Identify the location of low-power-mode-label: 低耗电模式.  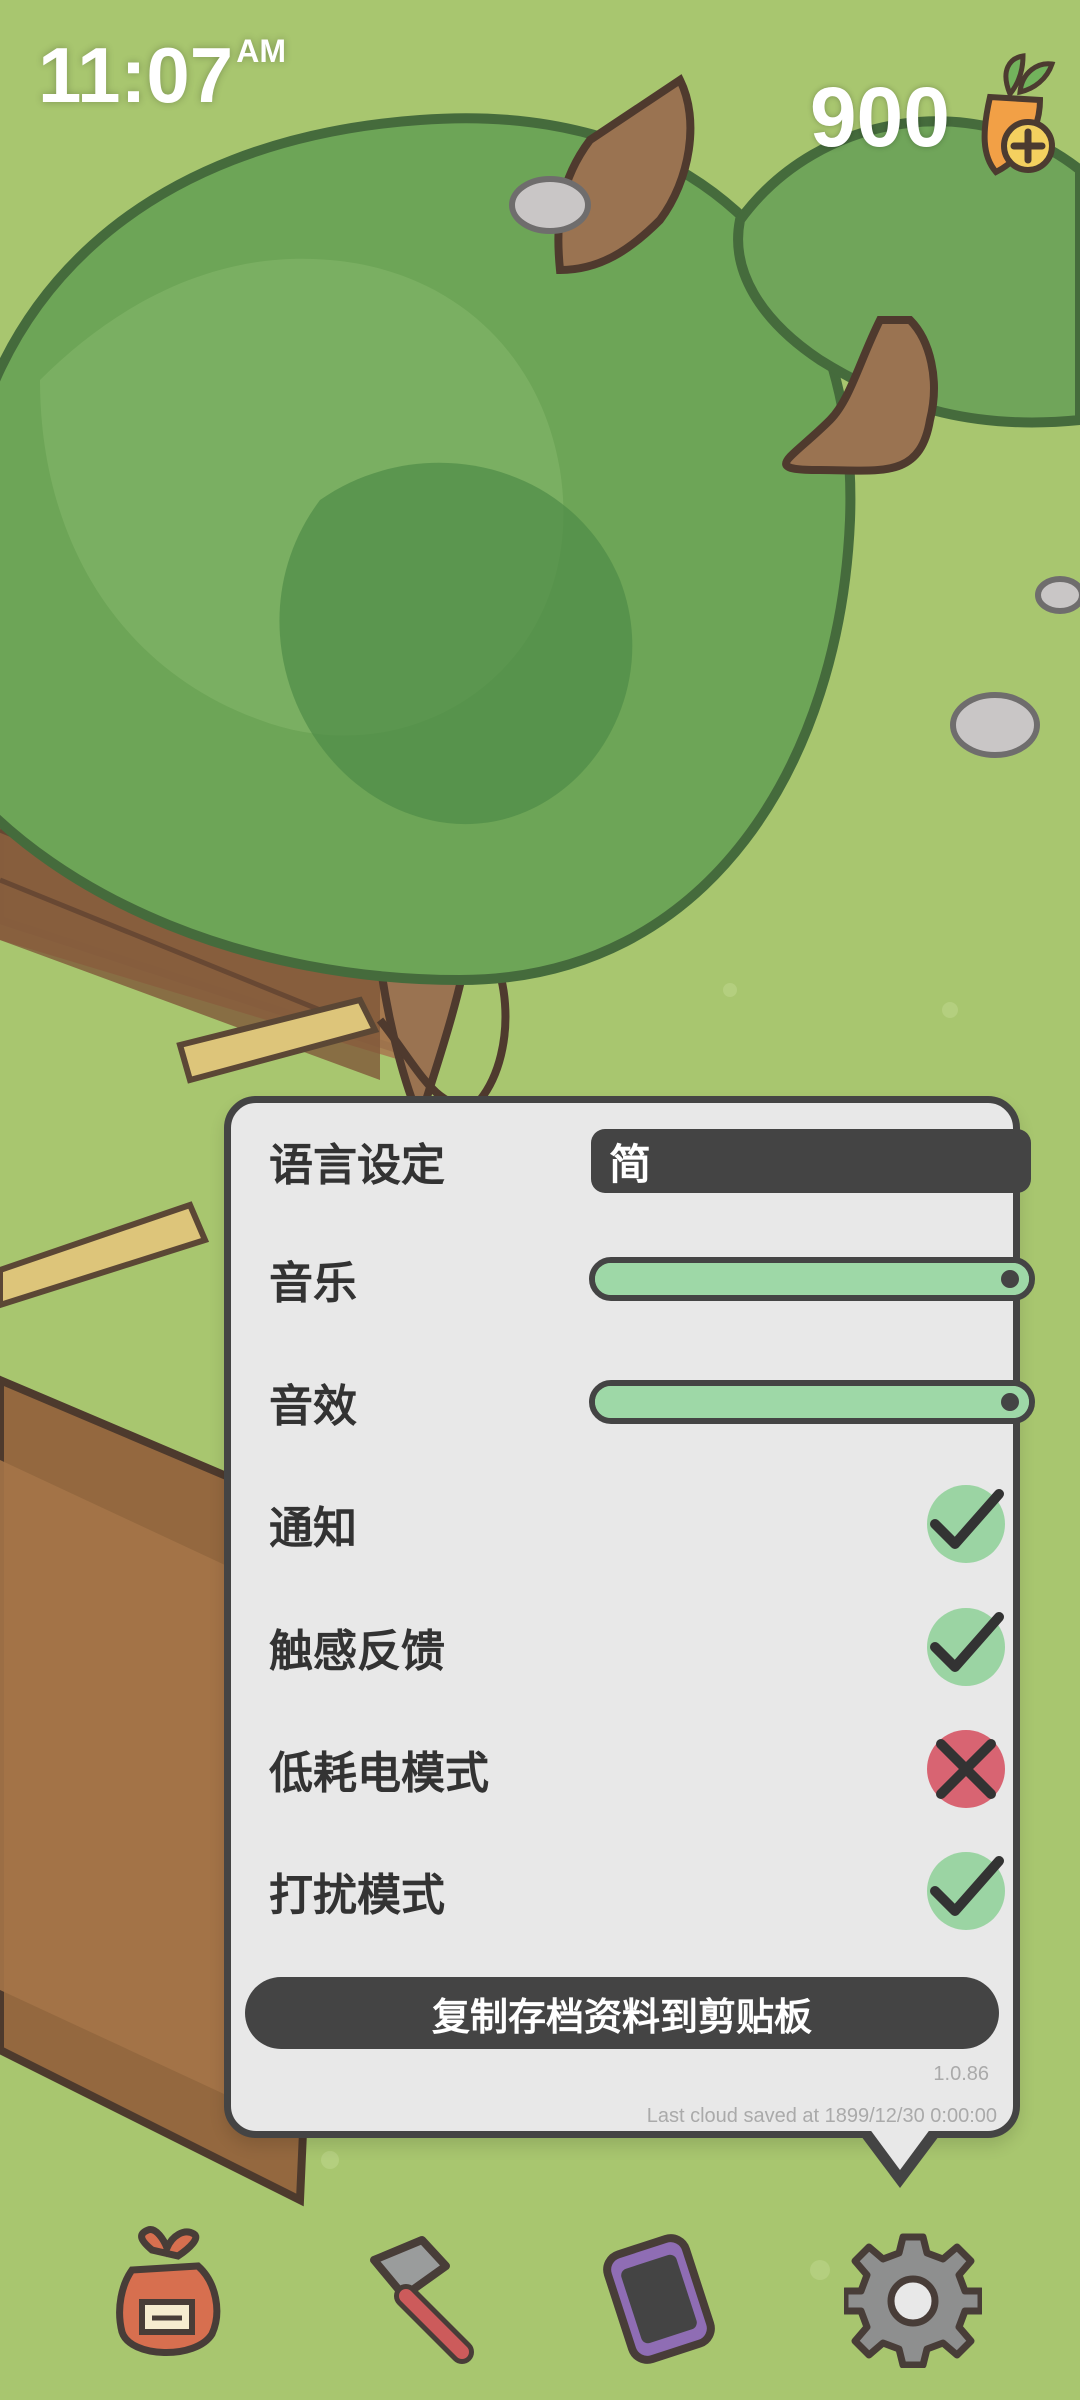
(379, 1773).